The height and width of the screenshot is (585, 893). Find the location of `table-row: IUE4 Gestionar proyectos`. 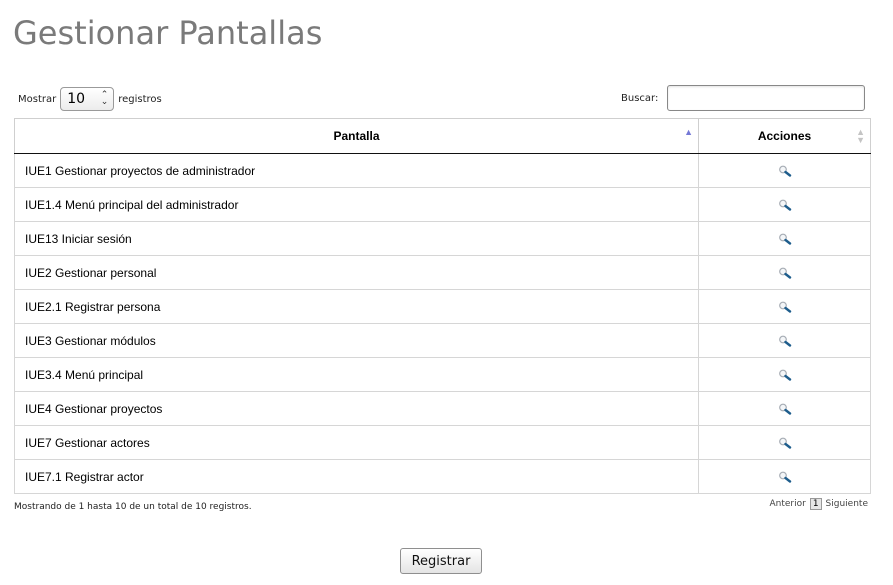

table-row: IUE4 Gestionar proyectos is located at coordinates (442, 408).